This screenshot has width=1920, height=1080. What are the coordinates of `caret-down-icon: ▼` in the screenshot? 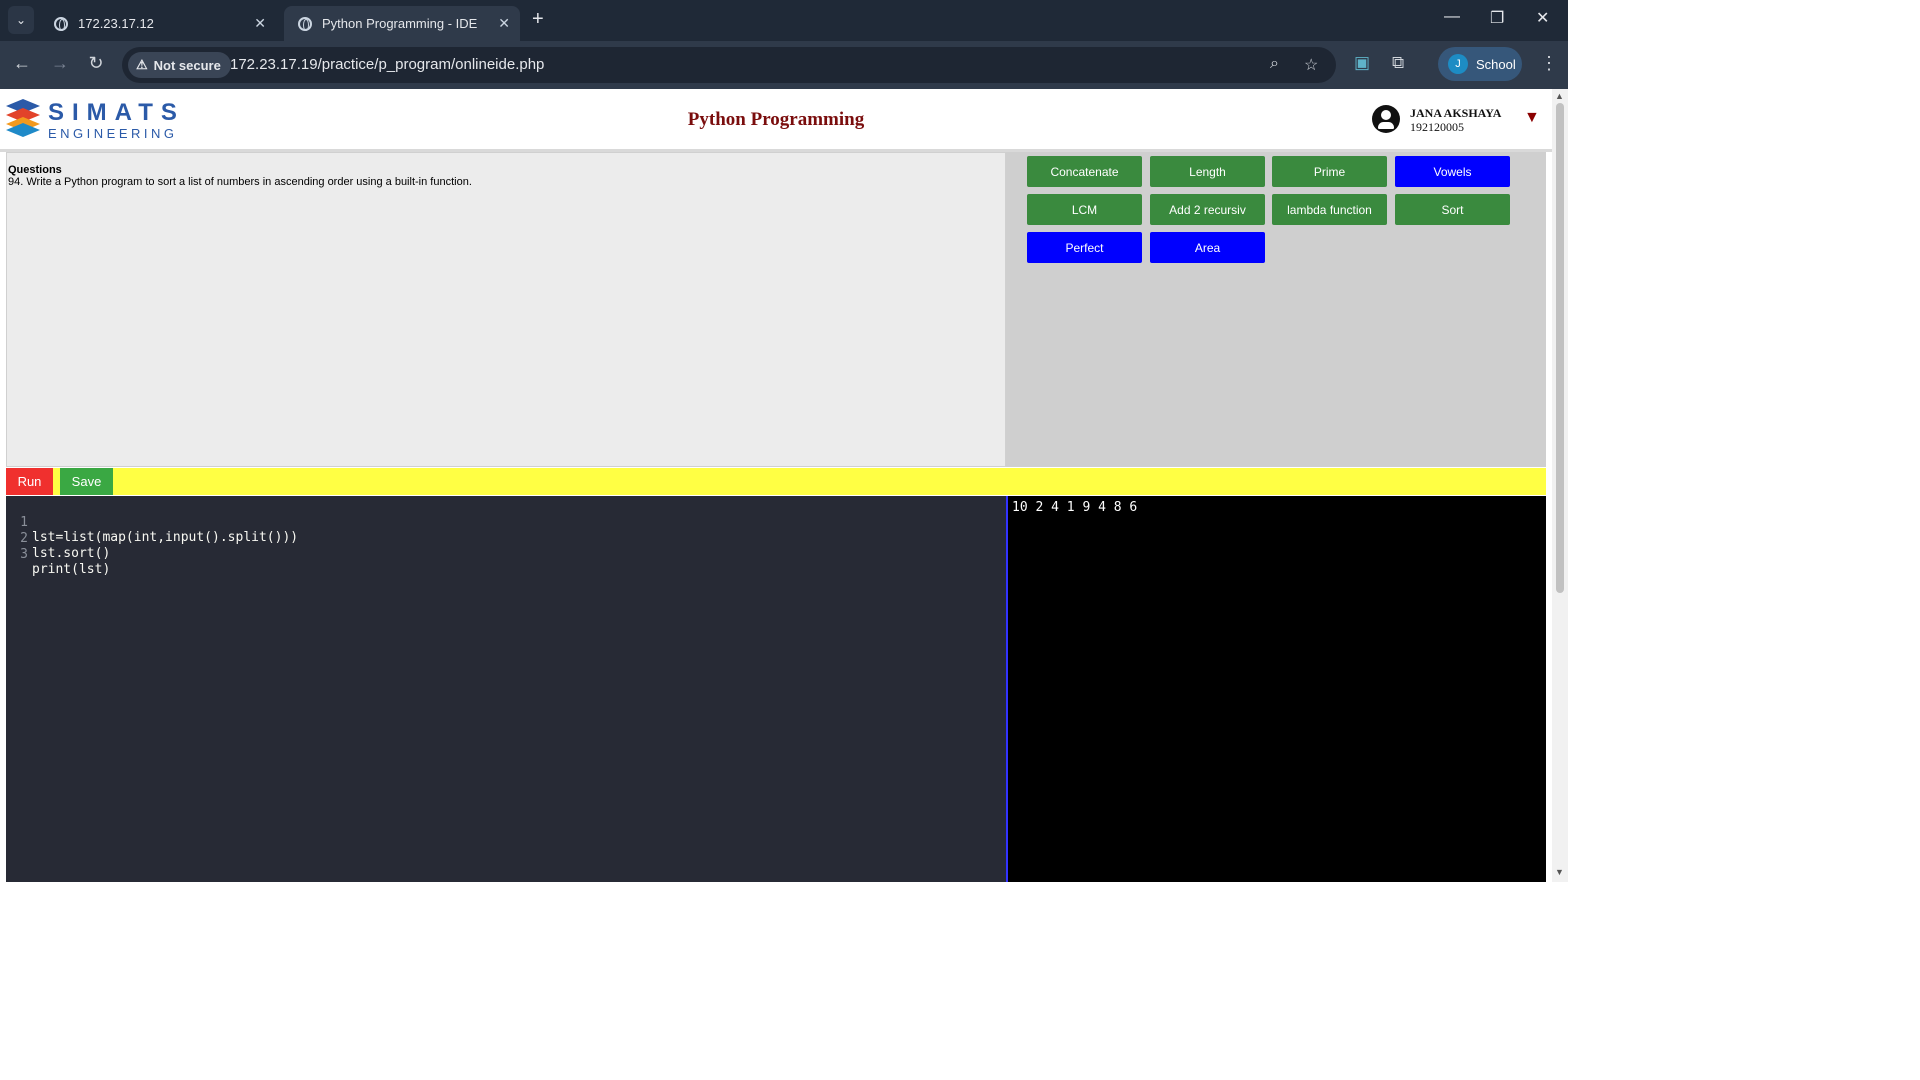 It's located at (1532, 118).